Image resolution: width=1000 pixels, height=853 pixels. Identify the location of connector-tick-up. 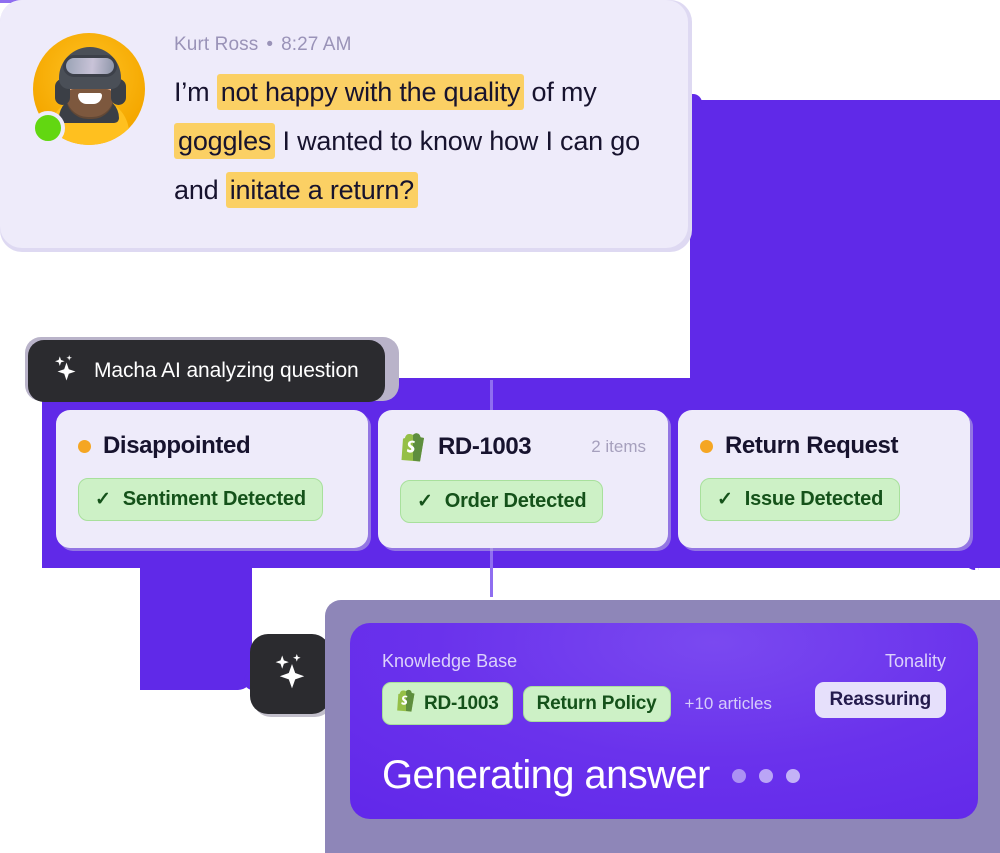
(491, 395).